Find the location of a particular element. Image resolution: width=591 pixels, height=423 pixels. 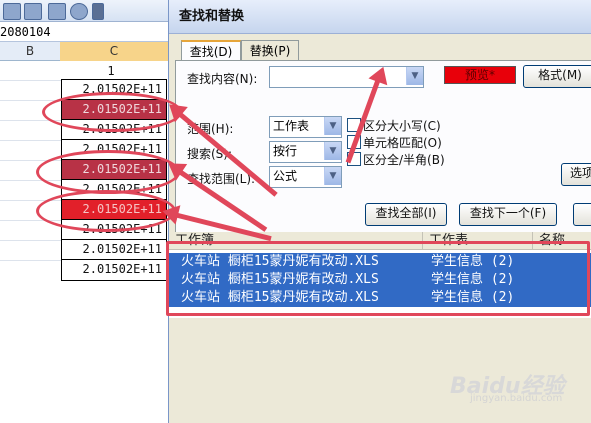

match-cell-label: 单元格匹配(O) is located at coordinates (402, 143).